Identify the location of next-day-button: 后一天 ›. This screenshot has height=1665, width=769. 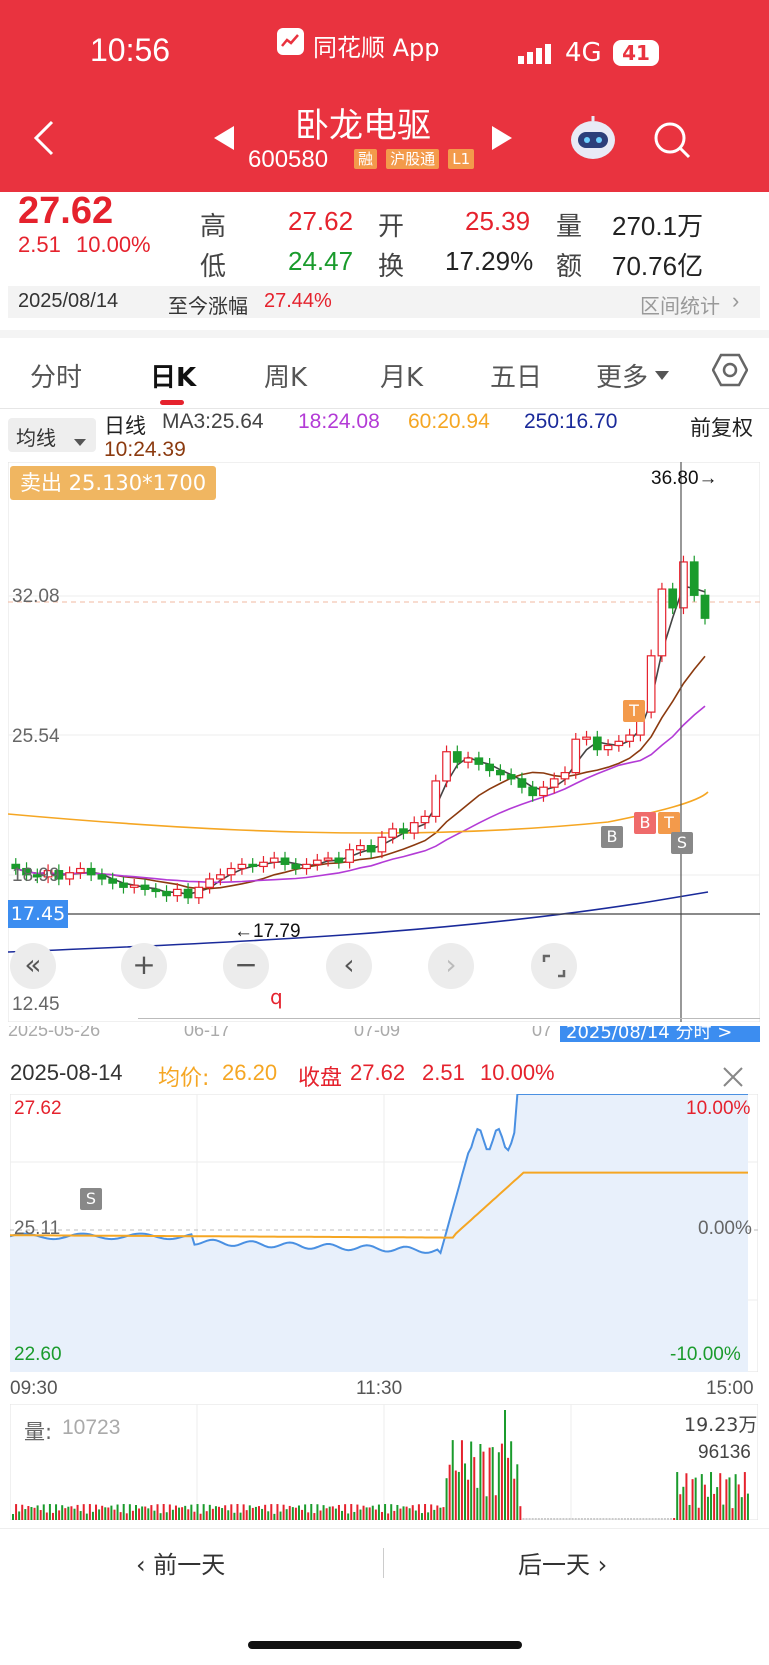
(562, 1562).